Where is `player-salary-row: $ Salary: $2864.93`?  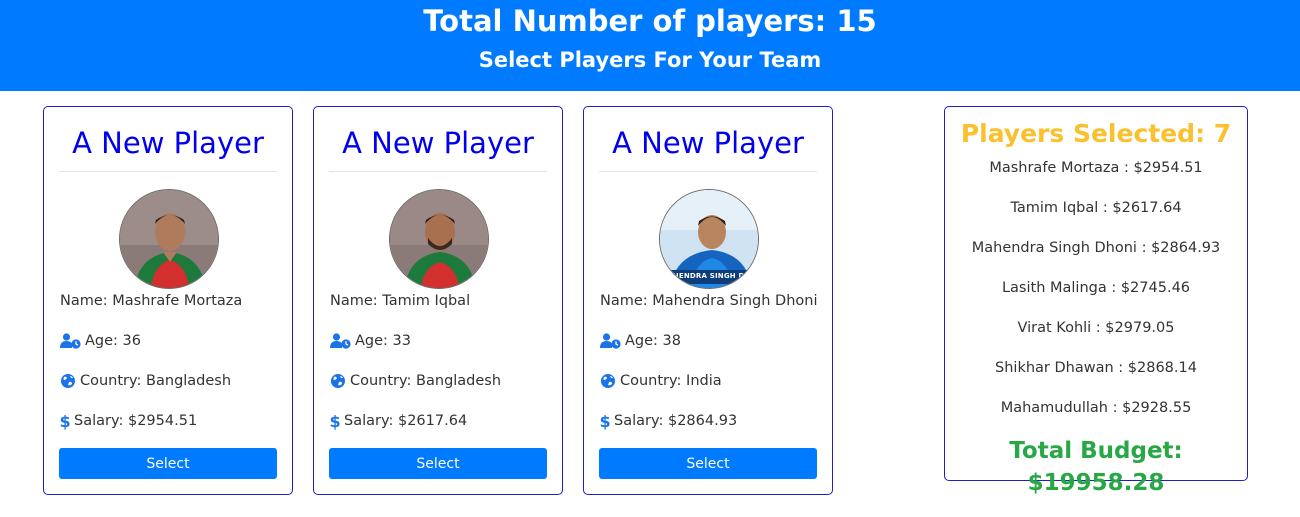
player-salary-row: $ Salary: $2864.93 is located at coordinates (713, 421).